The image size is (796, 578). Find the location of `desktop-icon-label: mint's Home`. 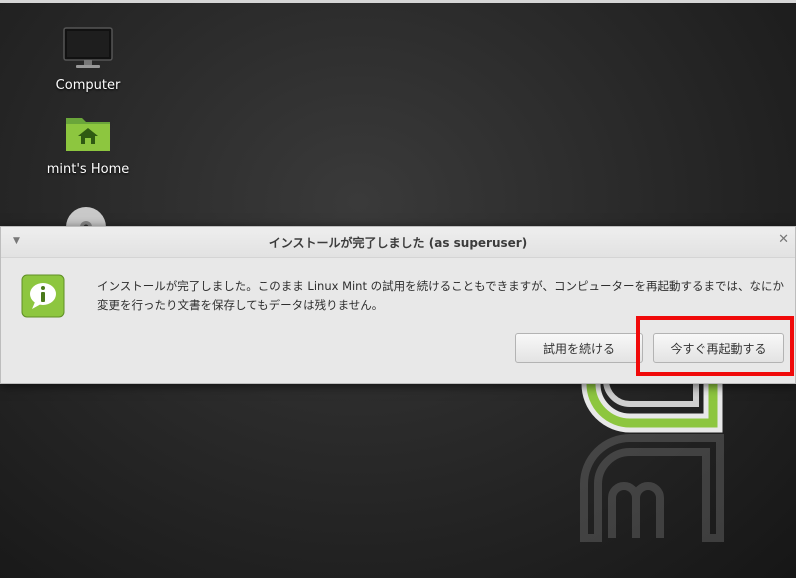

desktop-icon-label: mint's Home is located at coordinates (88, 169).